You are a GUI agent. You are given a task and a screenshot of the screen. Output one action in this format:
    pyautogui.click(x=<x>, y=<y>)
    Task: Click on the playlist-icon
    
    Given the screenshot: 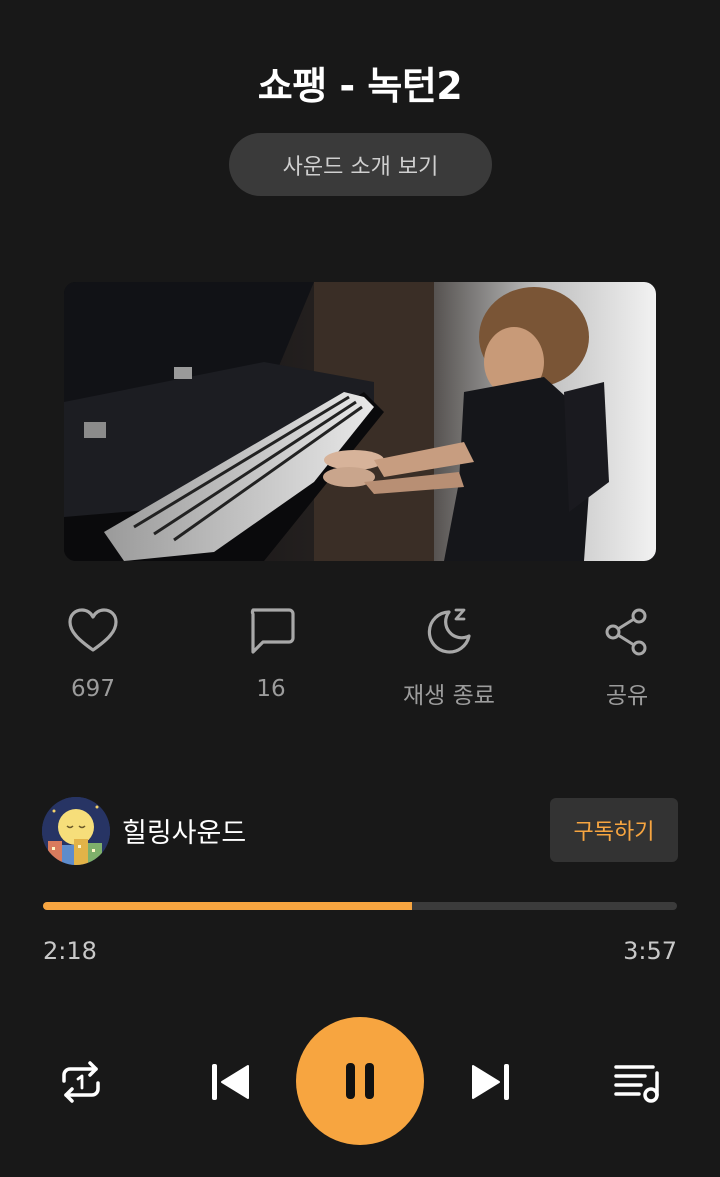 What is the action you would take?
    pyautogui.click(x=636, y=1084)
    